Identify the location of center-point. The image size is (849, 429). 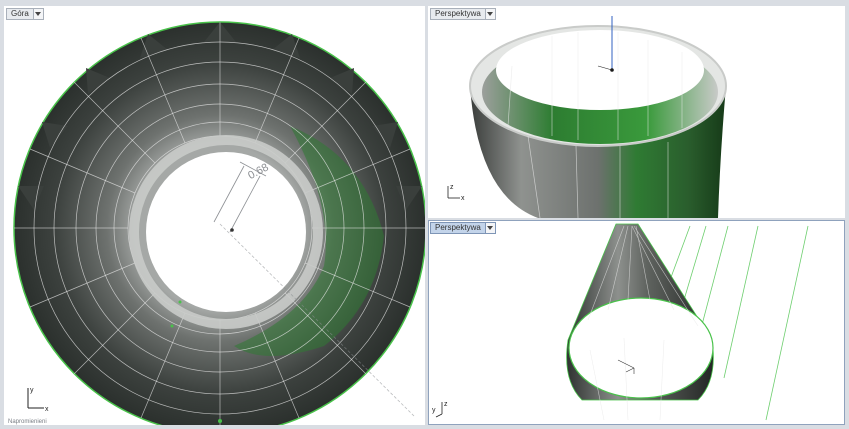
(232, 230).